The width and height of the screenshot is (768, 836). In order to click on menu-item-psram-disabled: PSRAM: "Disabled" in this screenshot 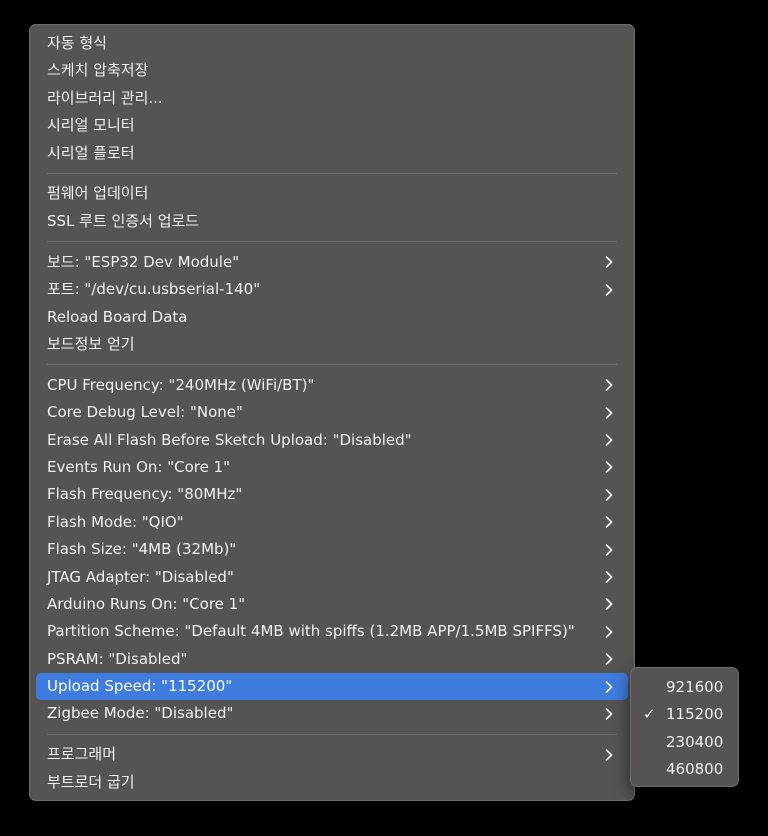, I will do `click(332, 659)`.